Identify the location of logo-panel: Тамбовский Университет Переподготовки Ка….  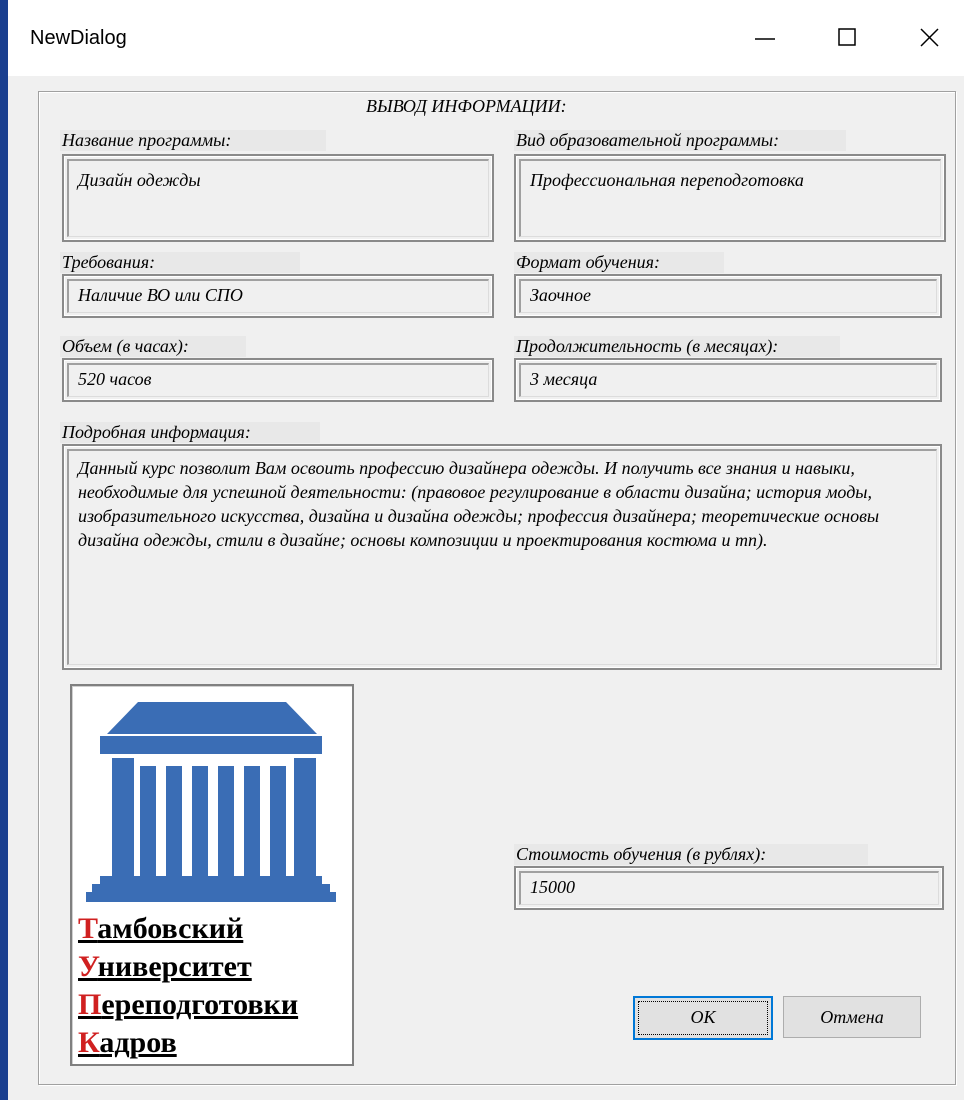
(212, 875).